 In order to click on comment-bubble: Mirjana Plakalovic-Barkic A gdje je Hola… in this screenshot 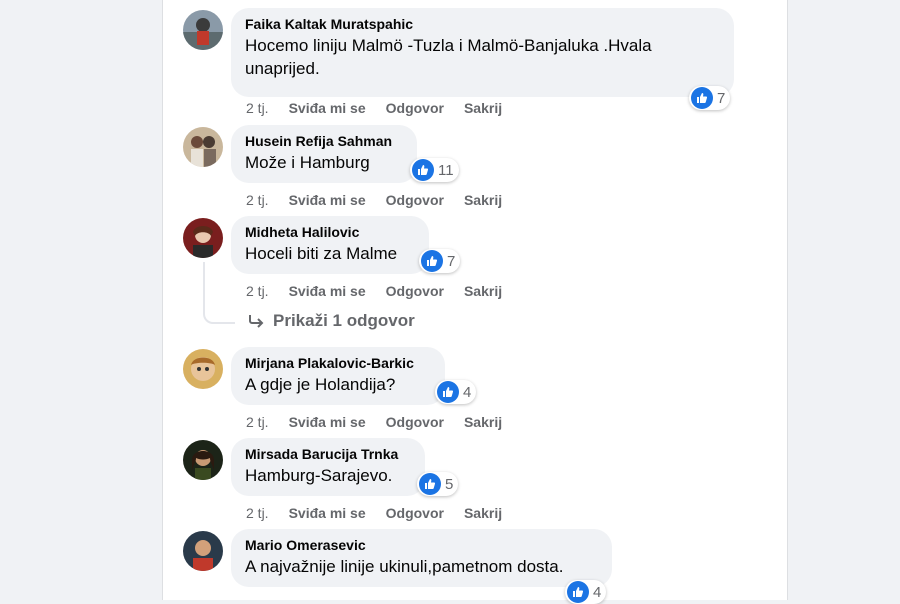, I will do `click(338, 376)`.